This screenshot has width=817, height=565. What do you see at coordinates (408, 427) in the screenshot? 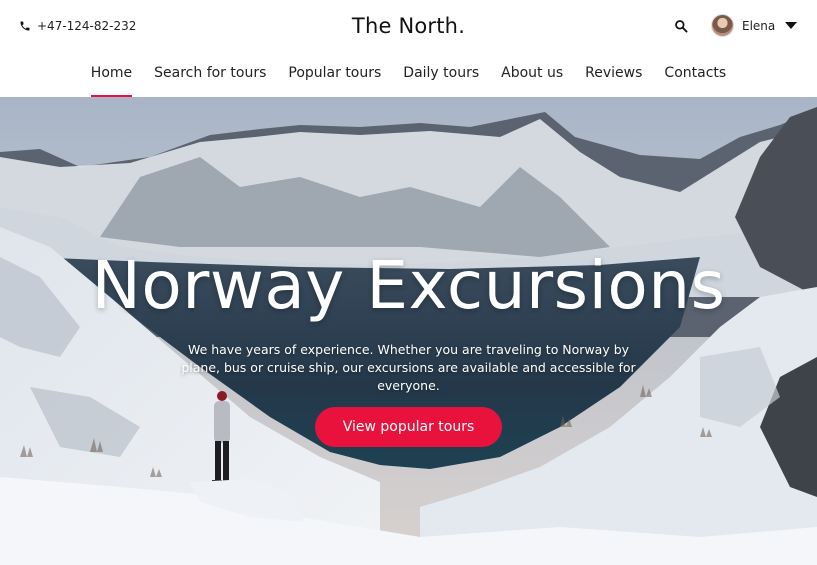
I see `view-popular-tours-button: View popular tours` at bounding box center [408, 427].